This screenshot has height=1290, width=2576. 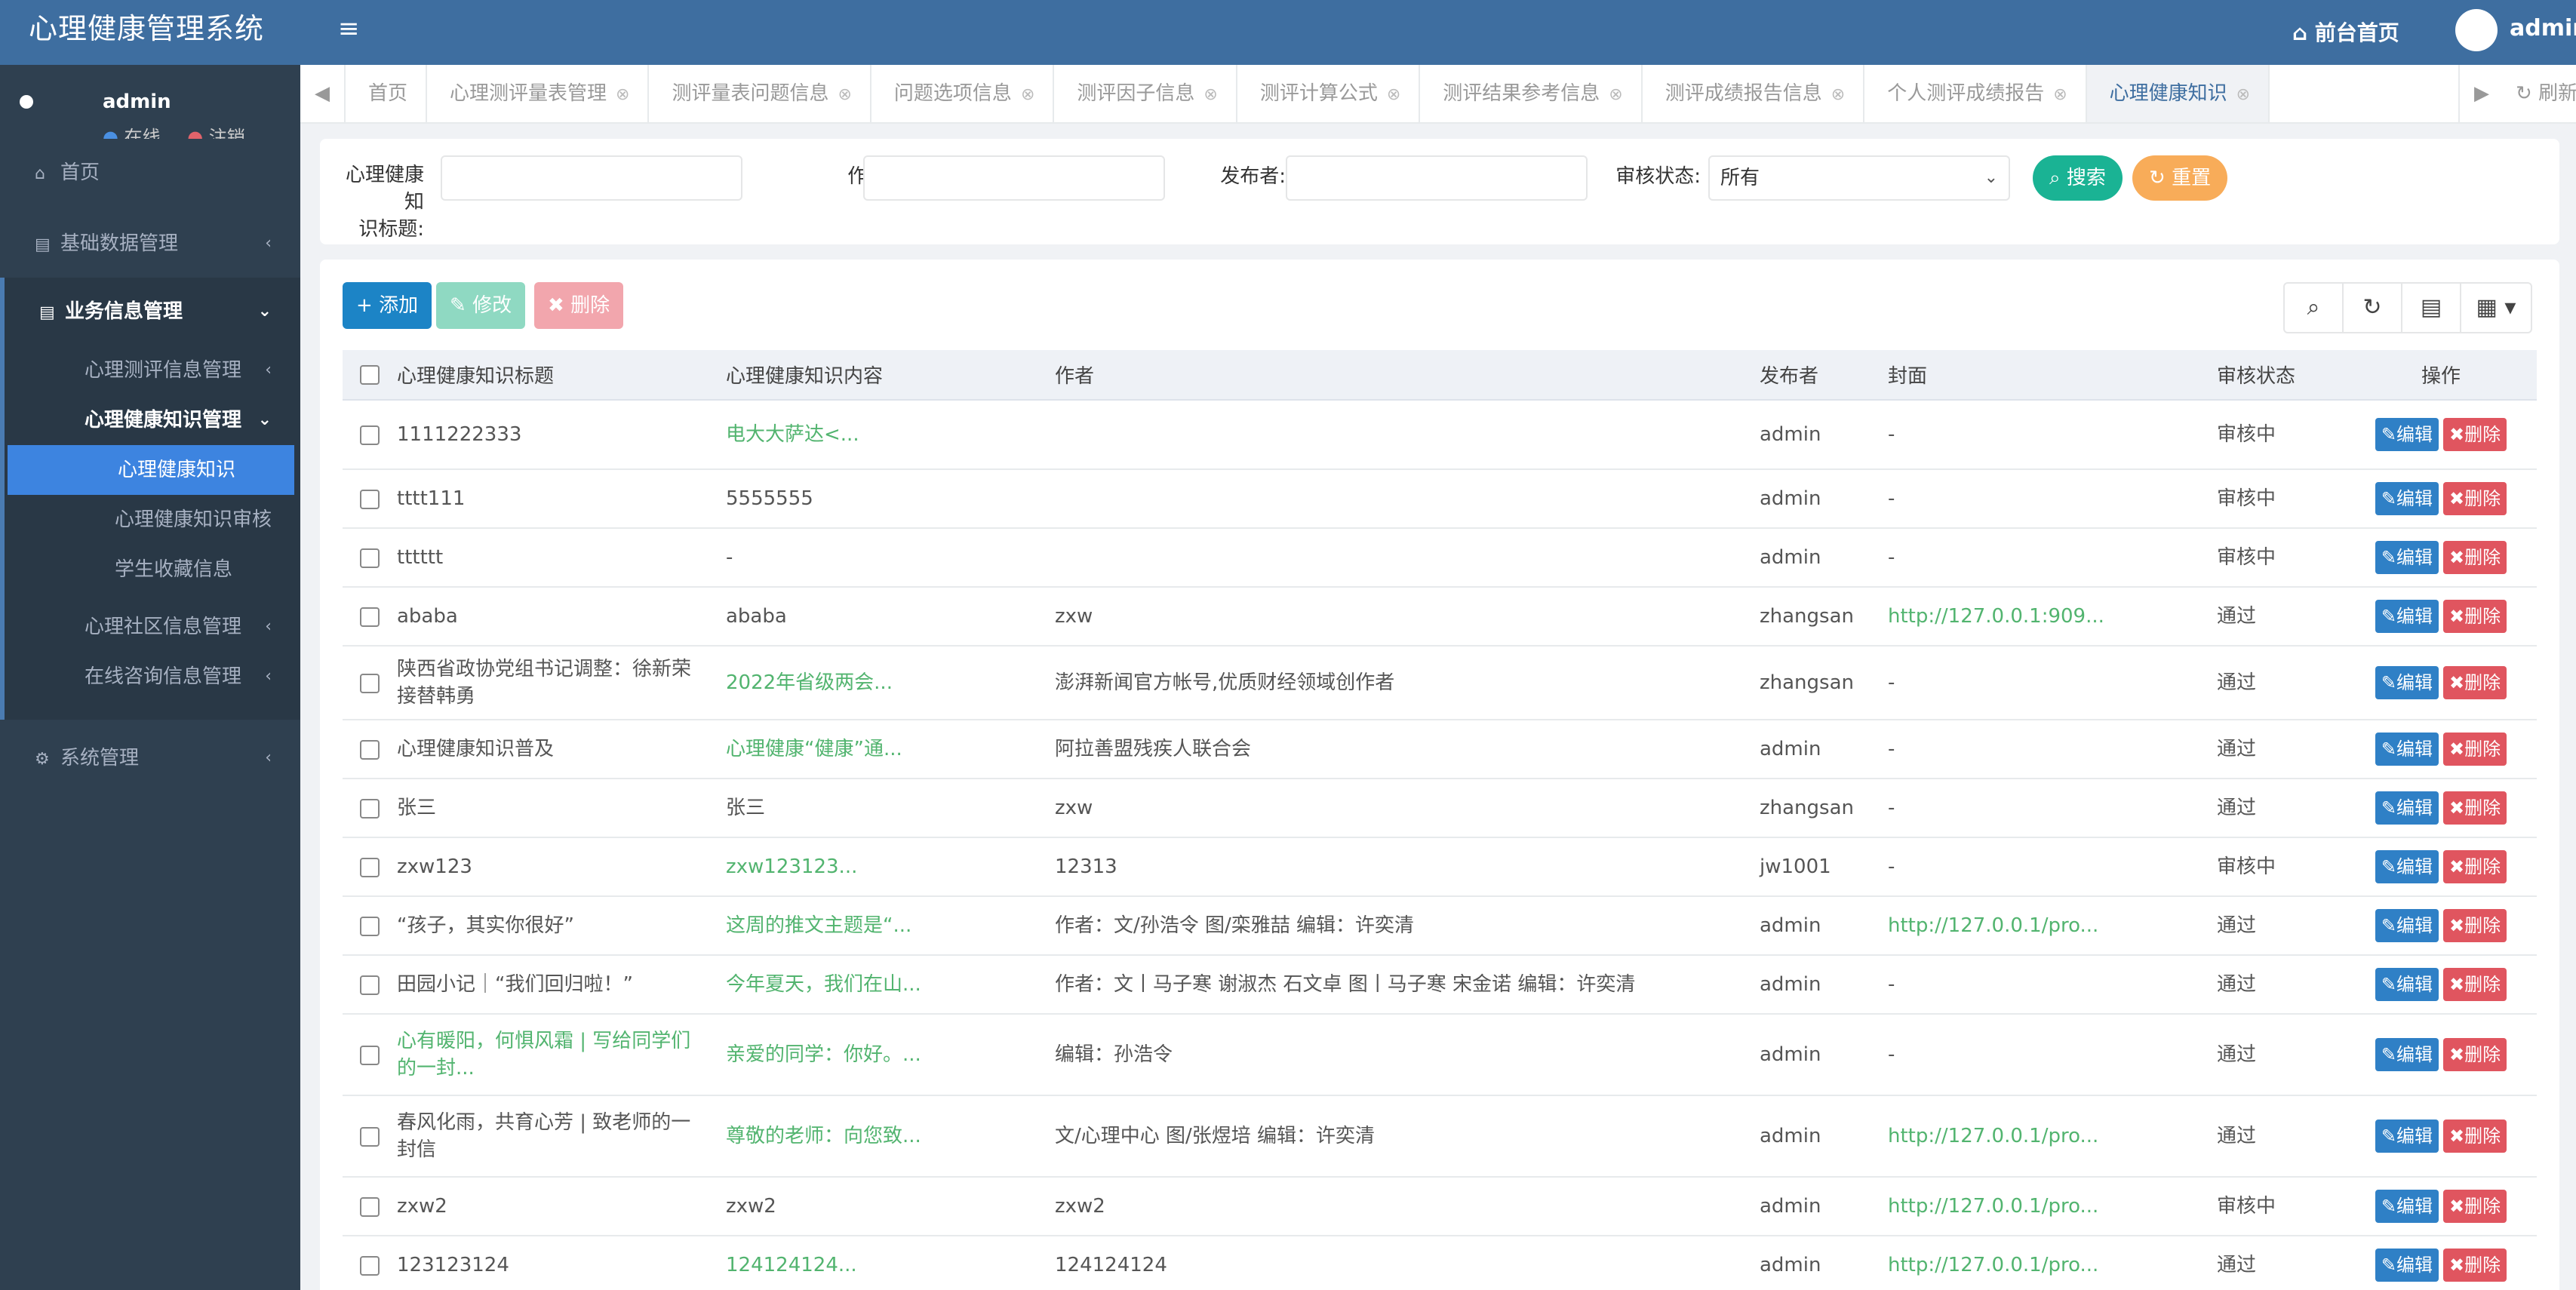 I want to click on table-row: 张三 张三 zxw zhangsan - 通过 ✎编辑 ✖删除, so click(x=1440, y=808).